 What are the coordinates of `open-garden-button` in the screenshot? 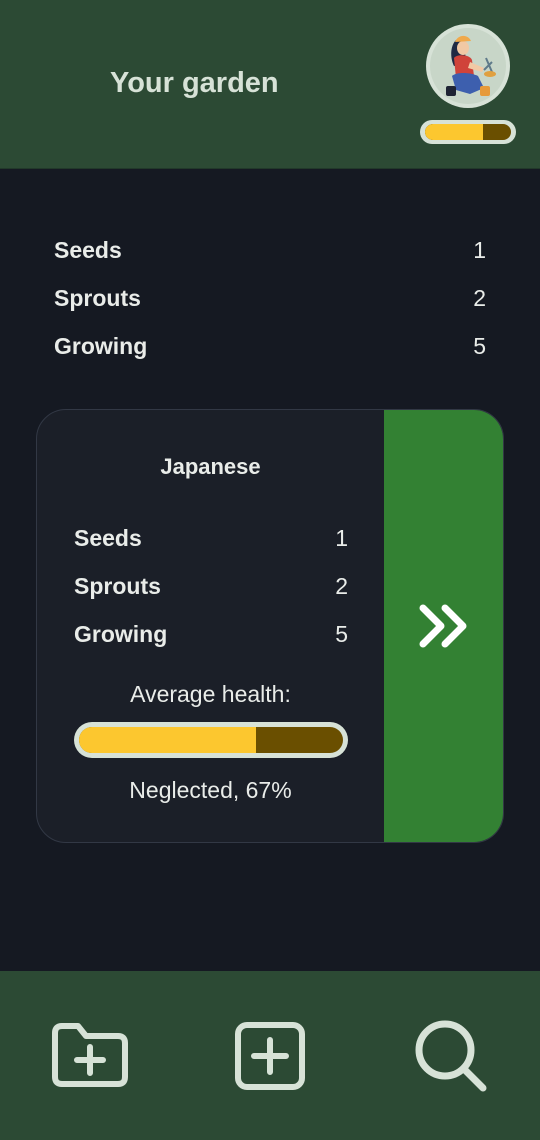 It's located at (443, 626).